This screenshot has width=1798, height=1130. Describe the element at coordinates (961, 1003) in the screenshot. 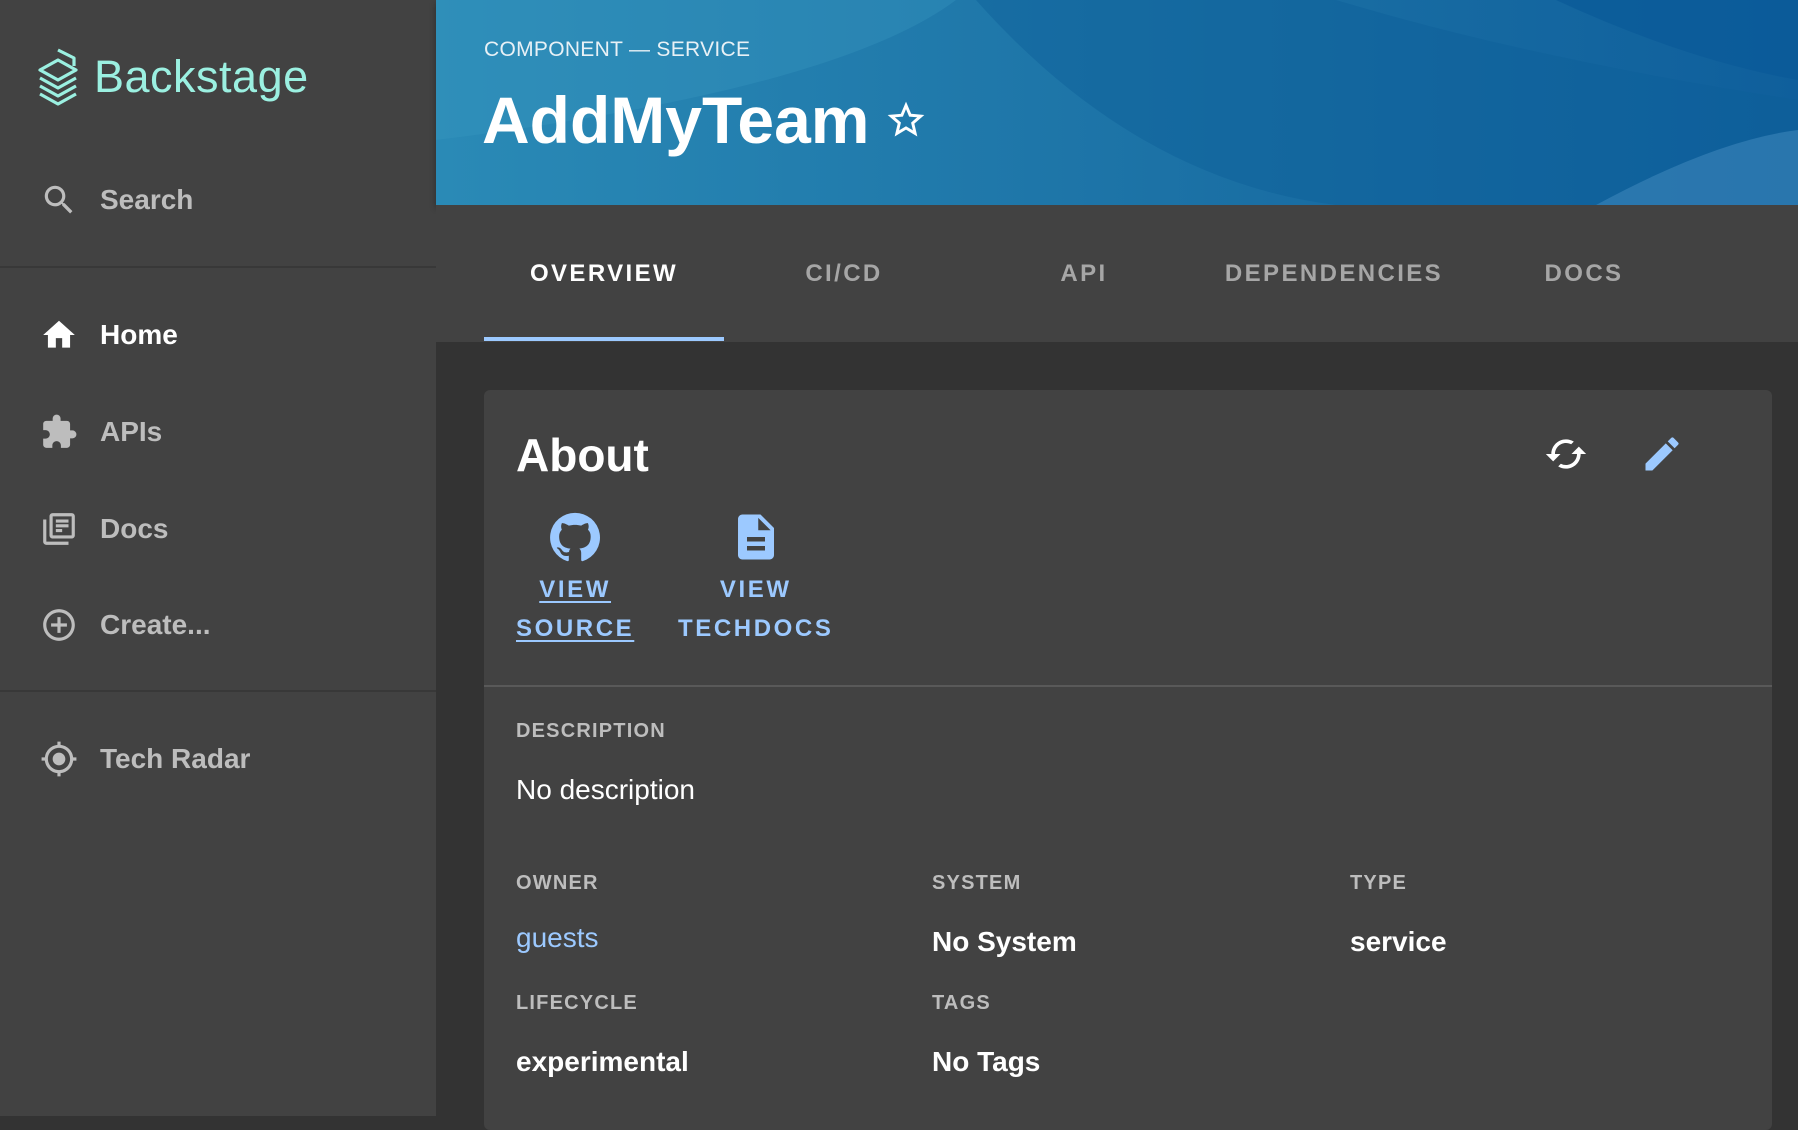

I see `tags-label: TAGS` at that location.